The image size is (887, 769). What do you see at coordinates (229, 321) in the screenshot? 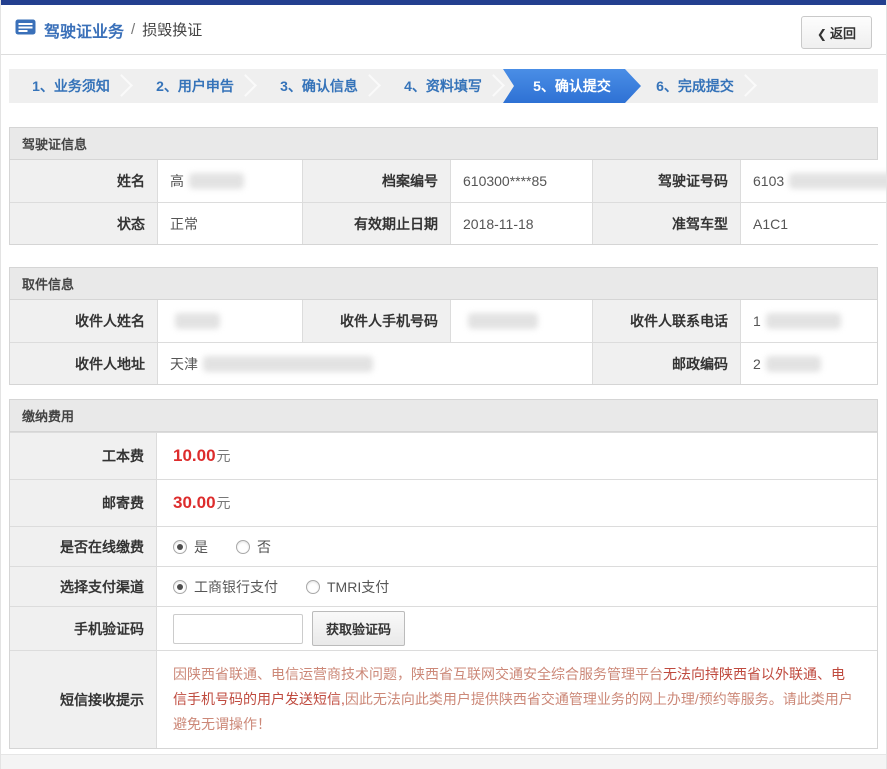
I see `recipient-name-value` at bounding box center [229, 321].